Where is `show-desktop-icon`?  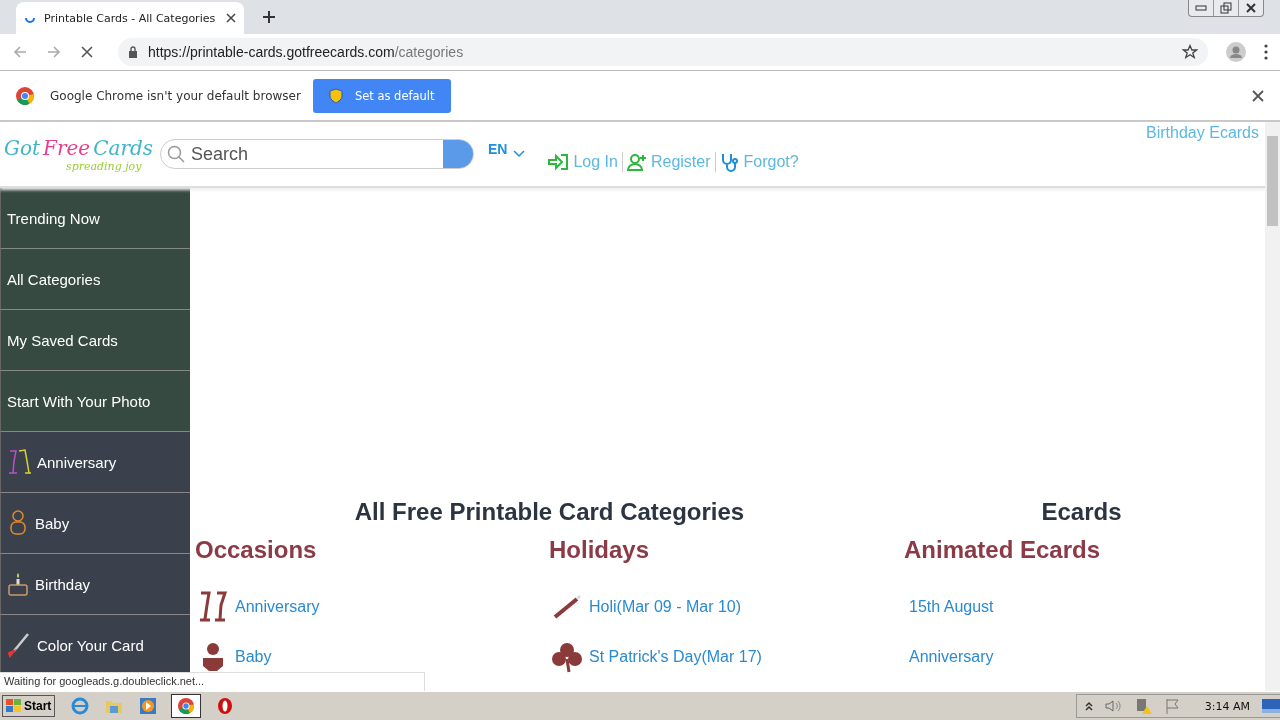
show-desktop-icon is located at coordinates (1271, 706).